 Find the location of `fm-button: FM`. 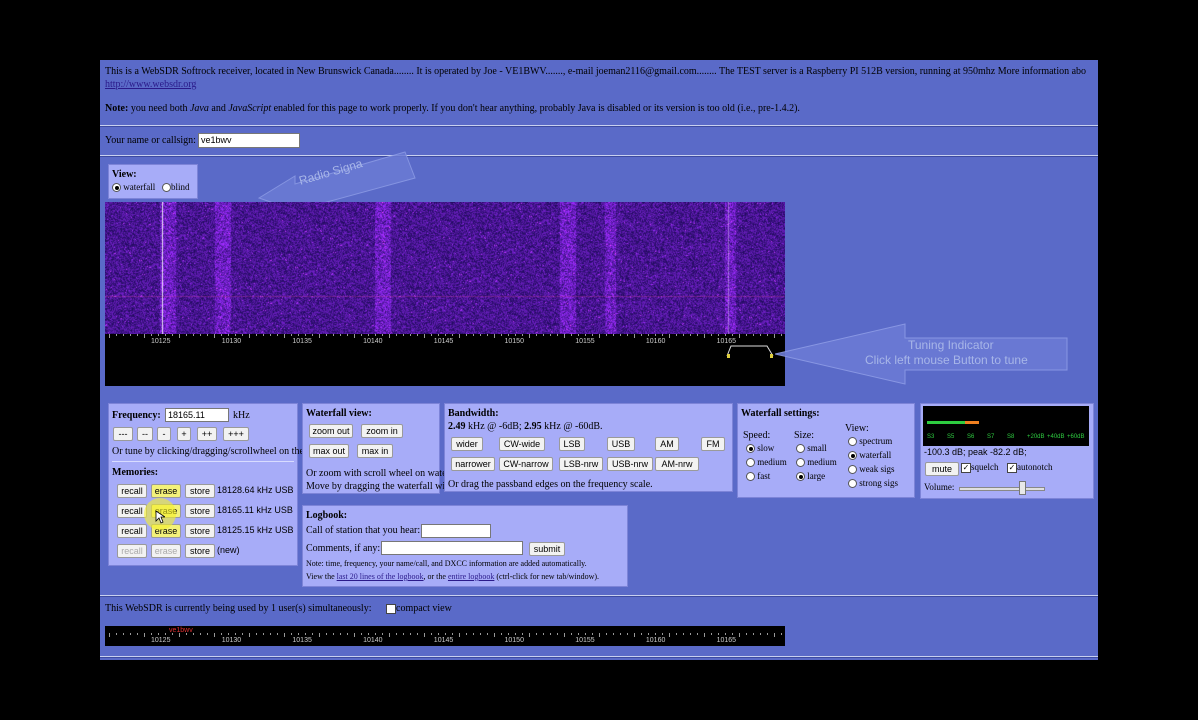

fm-button: FM is located at coordinates (713, 444).